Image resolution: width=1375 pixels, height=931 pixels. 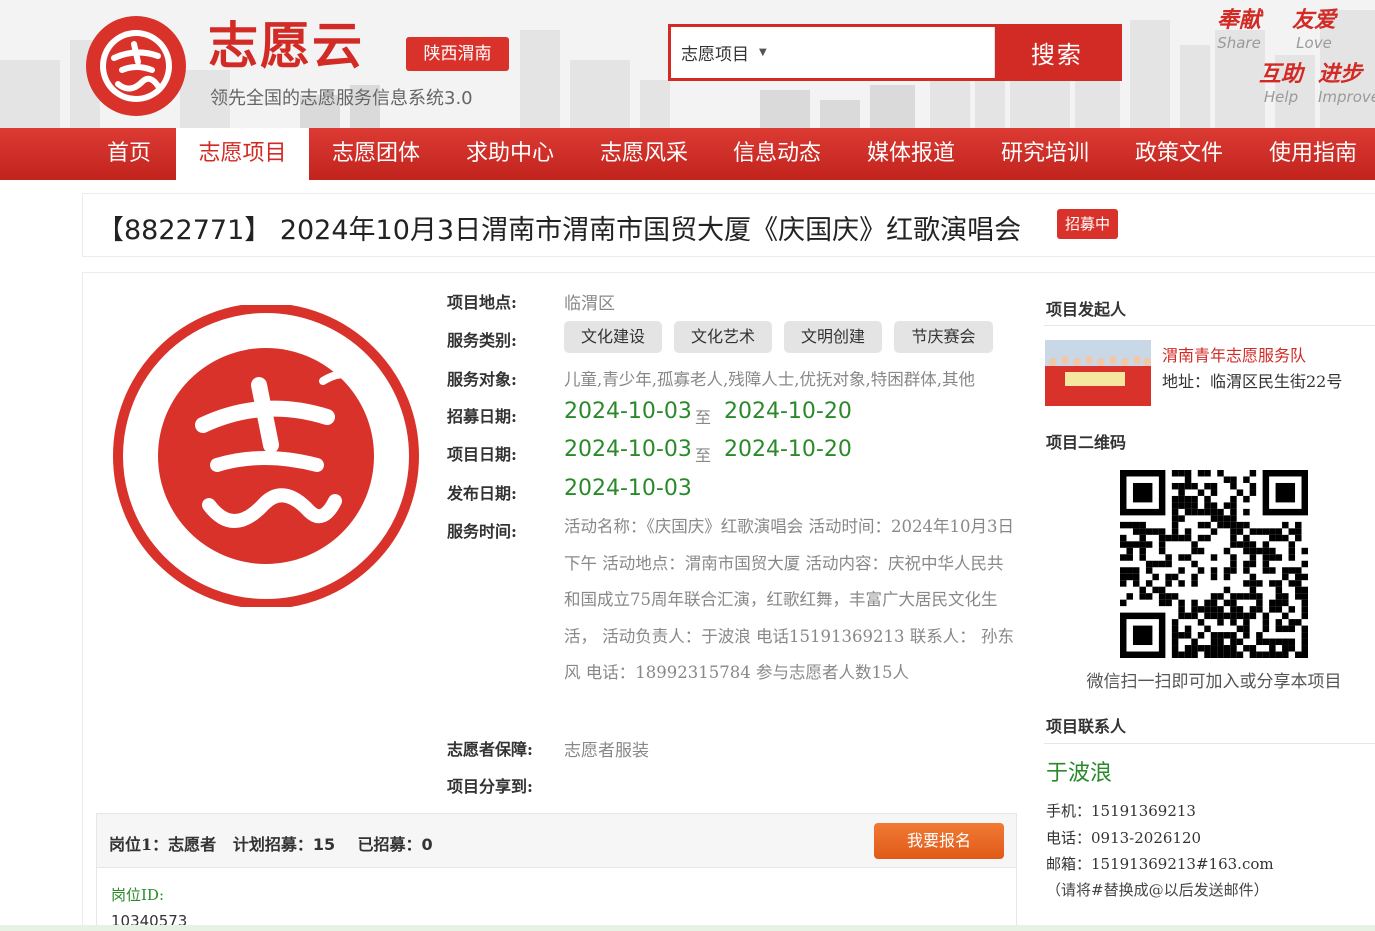 I want to click on recruit-start-date: 2024-10-03, so click(x=628, y=411).